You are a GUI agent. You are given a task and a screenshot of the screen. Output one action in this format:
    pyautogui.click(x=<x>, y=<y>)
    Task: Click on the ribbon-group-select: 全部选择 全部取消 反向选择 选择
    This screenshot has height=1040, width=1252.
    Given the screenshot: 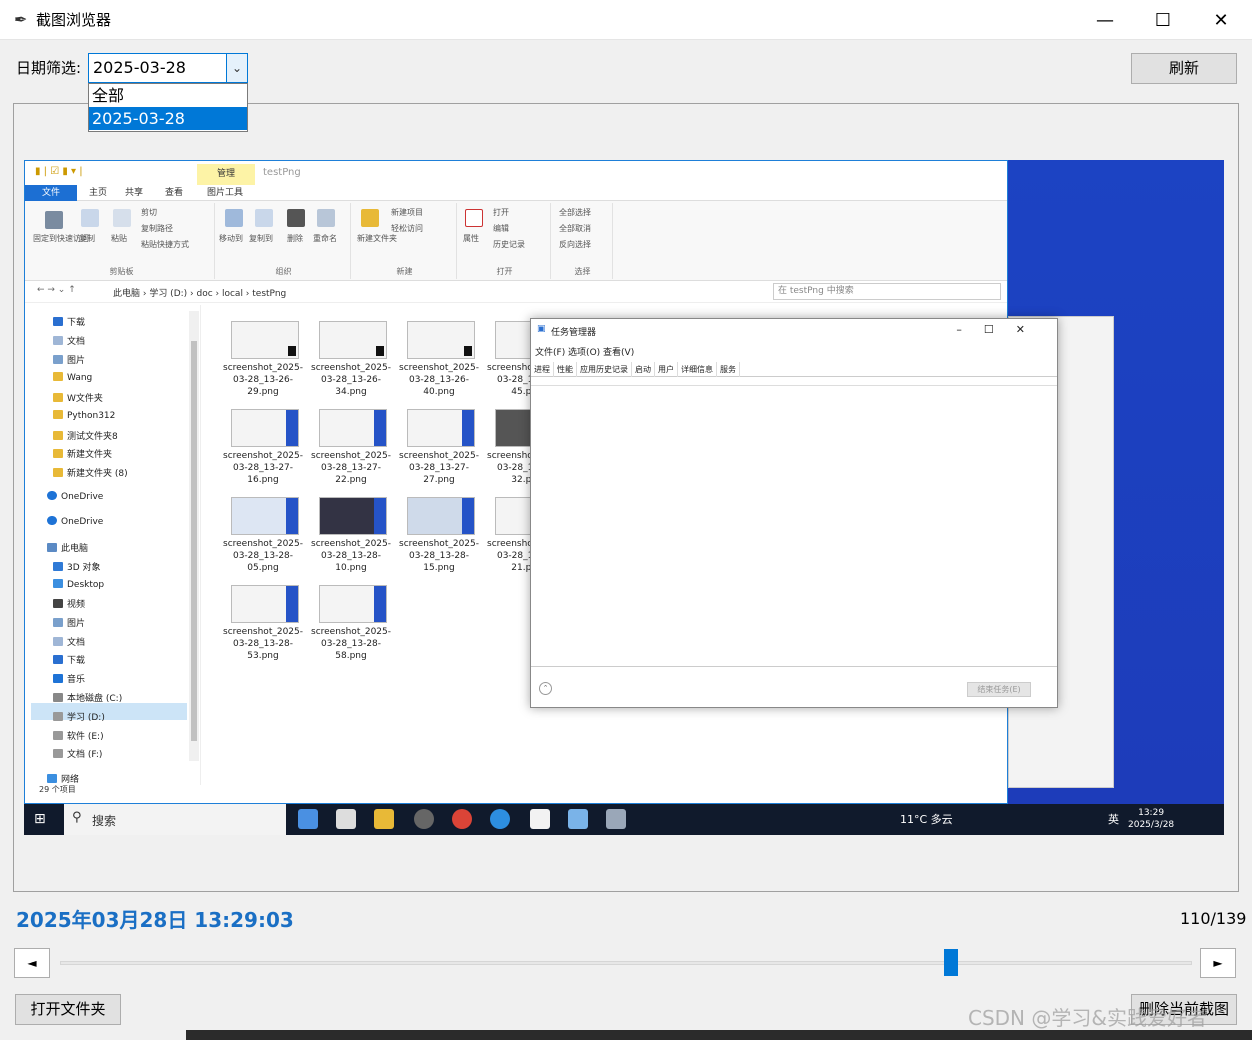 What is the action you would take?
    pyautogui.click(x=583, y=241)
    